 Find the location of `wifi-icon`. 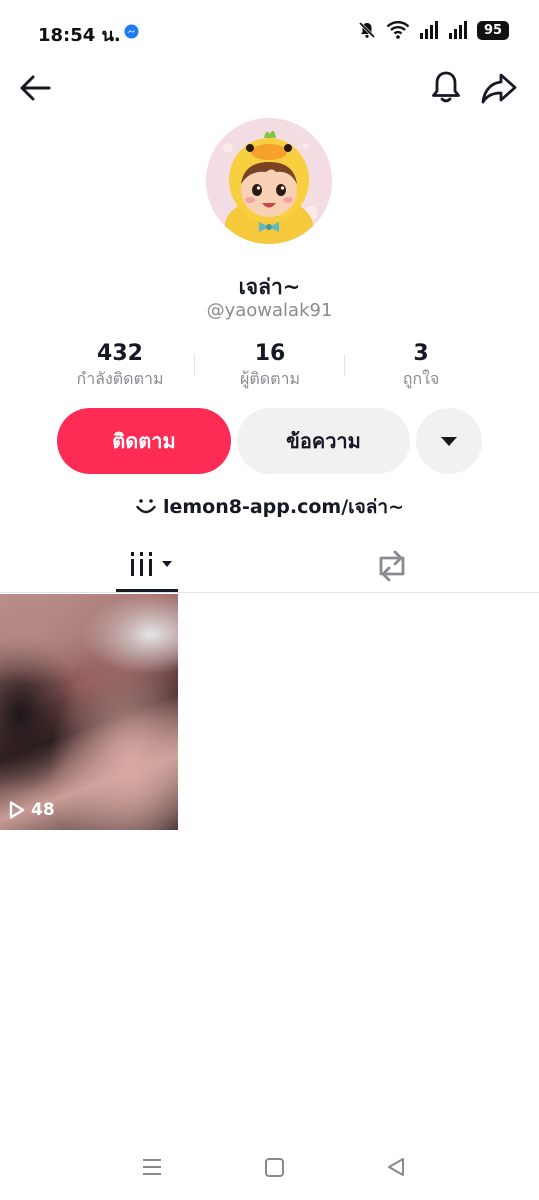

wifi-icon is located at coordinates (398, 30).